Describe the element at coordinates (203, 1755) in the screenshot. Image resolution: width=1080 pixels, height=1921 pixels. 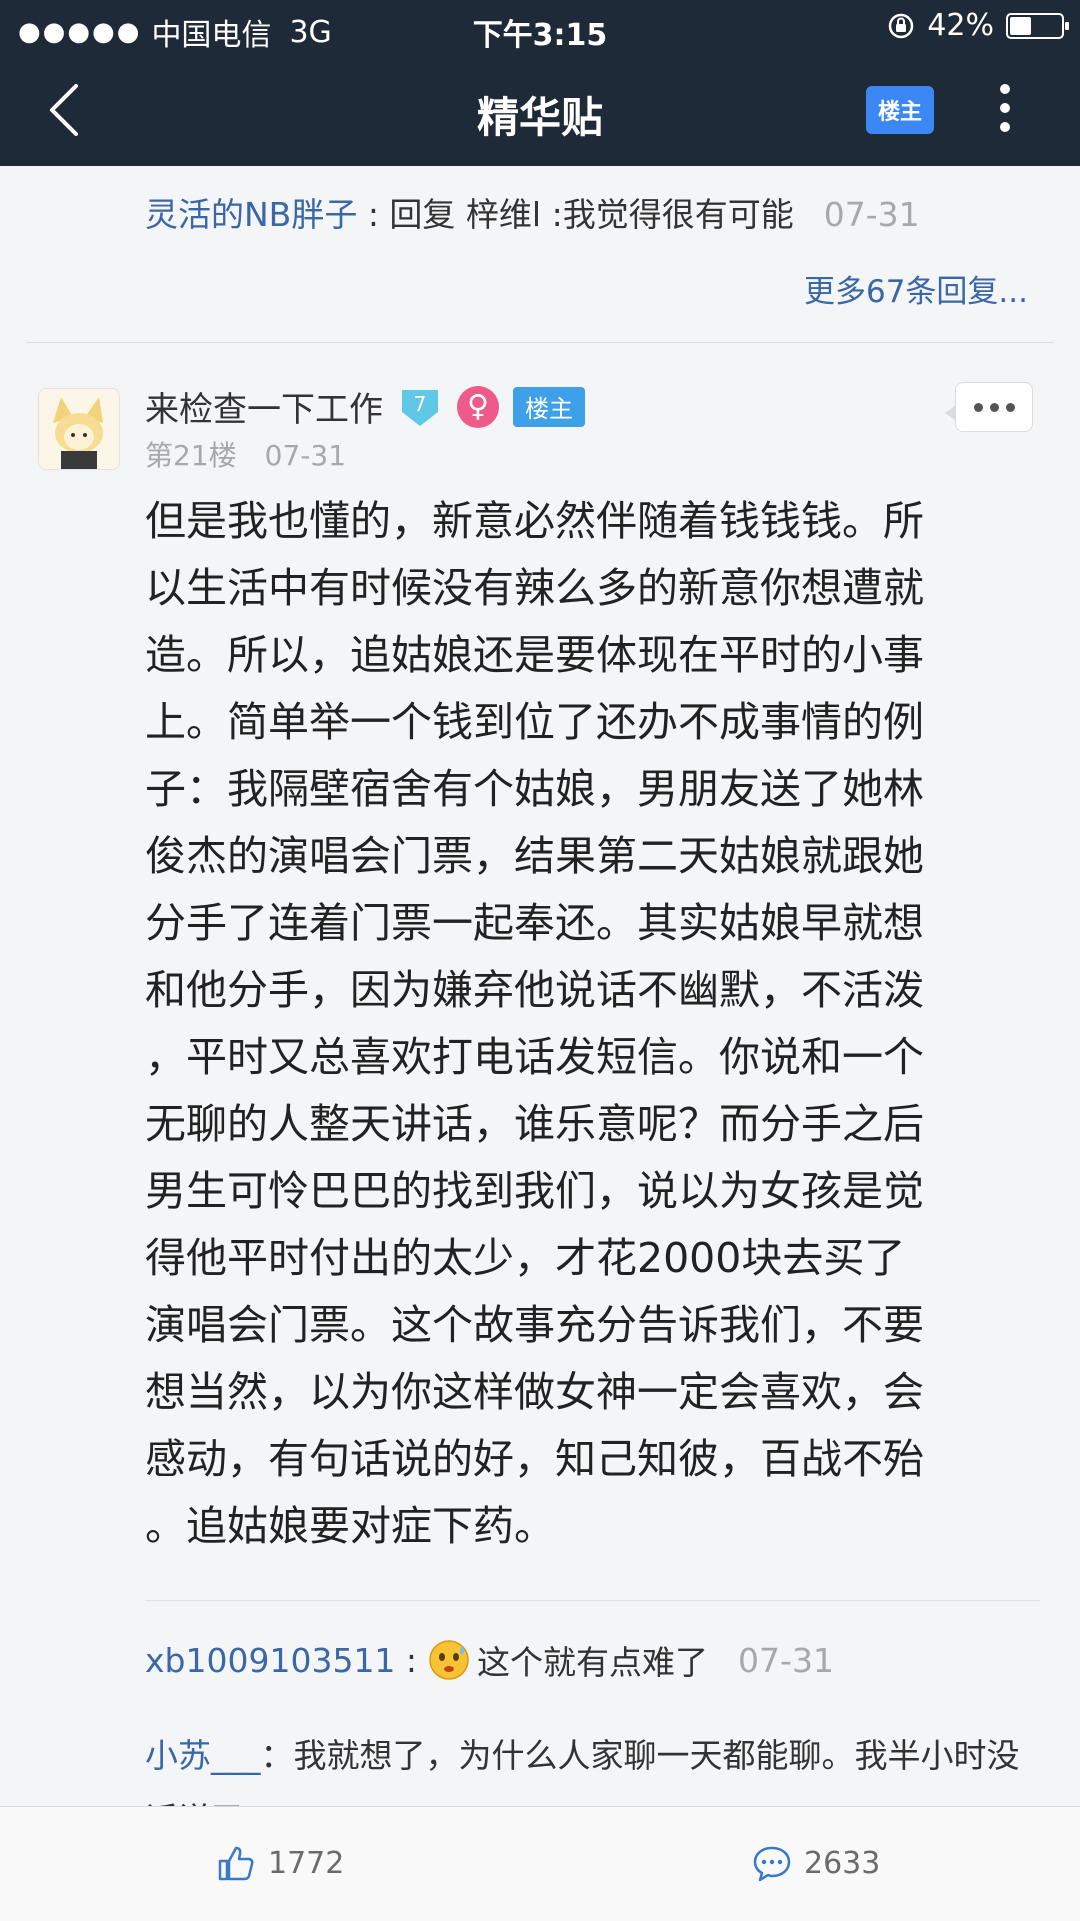
I see `sub-reply-author: 小苏___` at that location.